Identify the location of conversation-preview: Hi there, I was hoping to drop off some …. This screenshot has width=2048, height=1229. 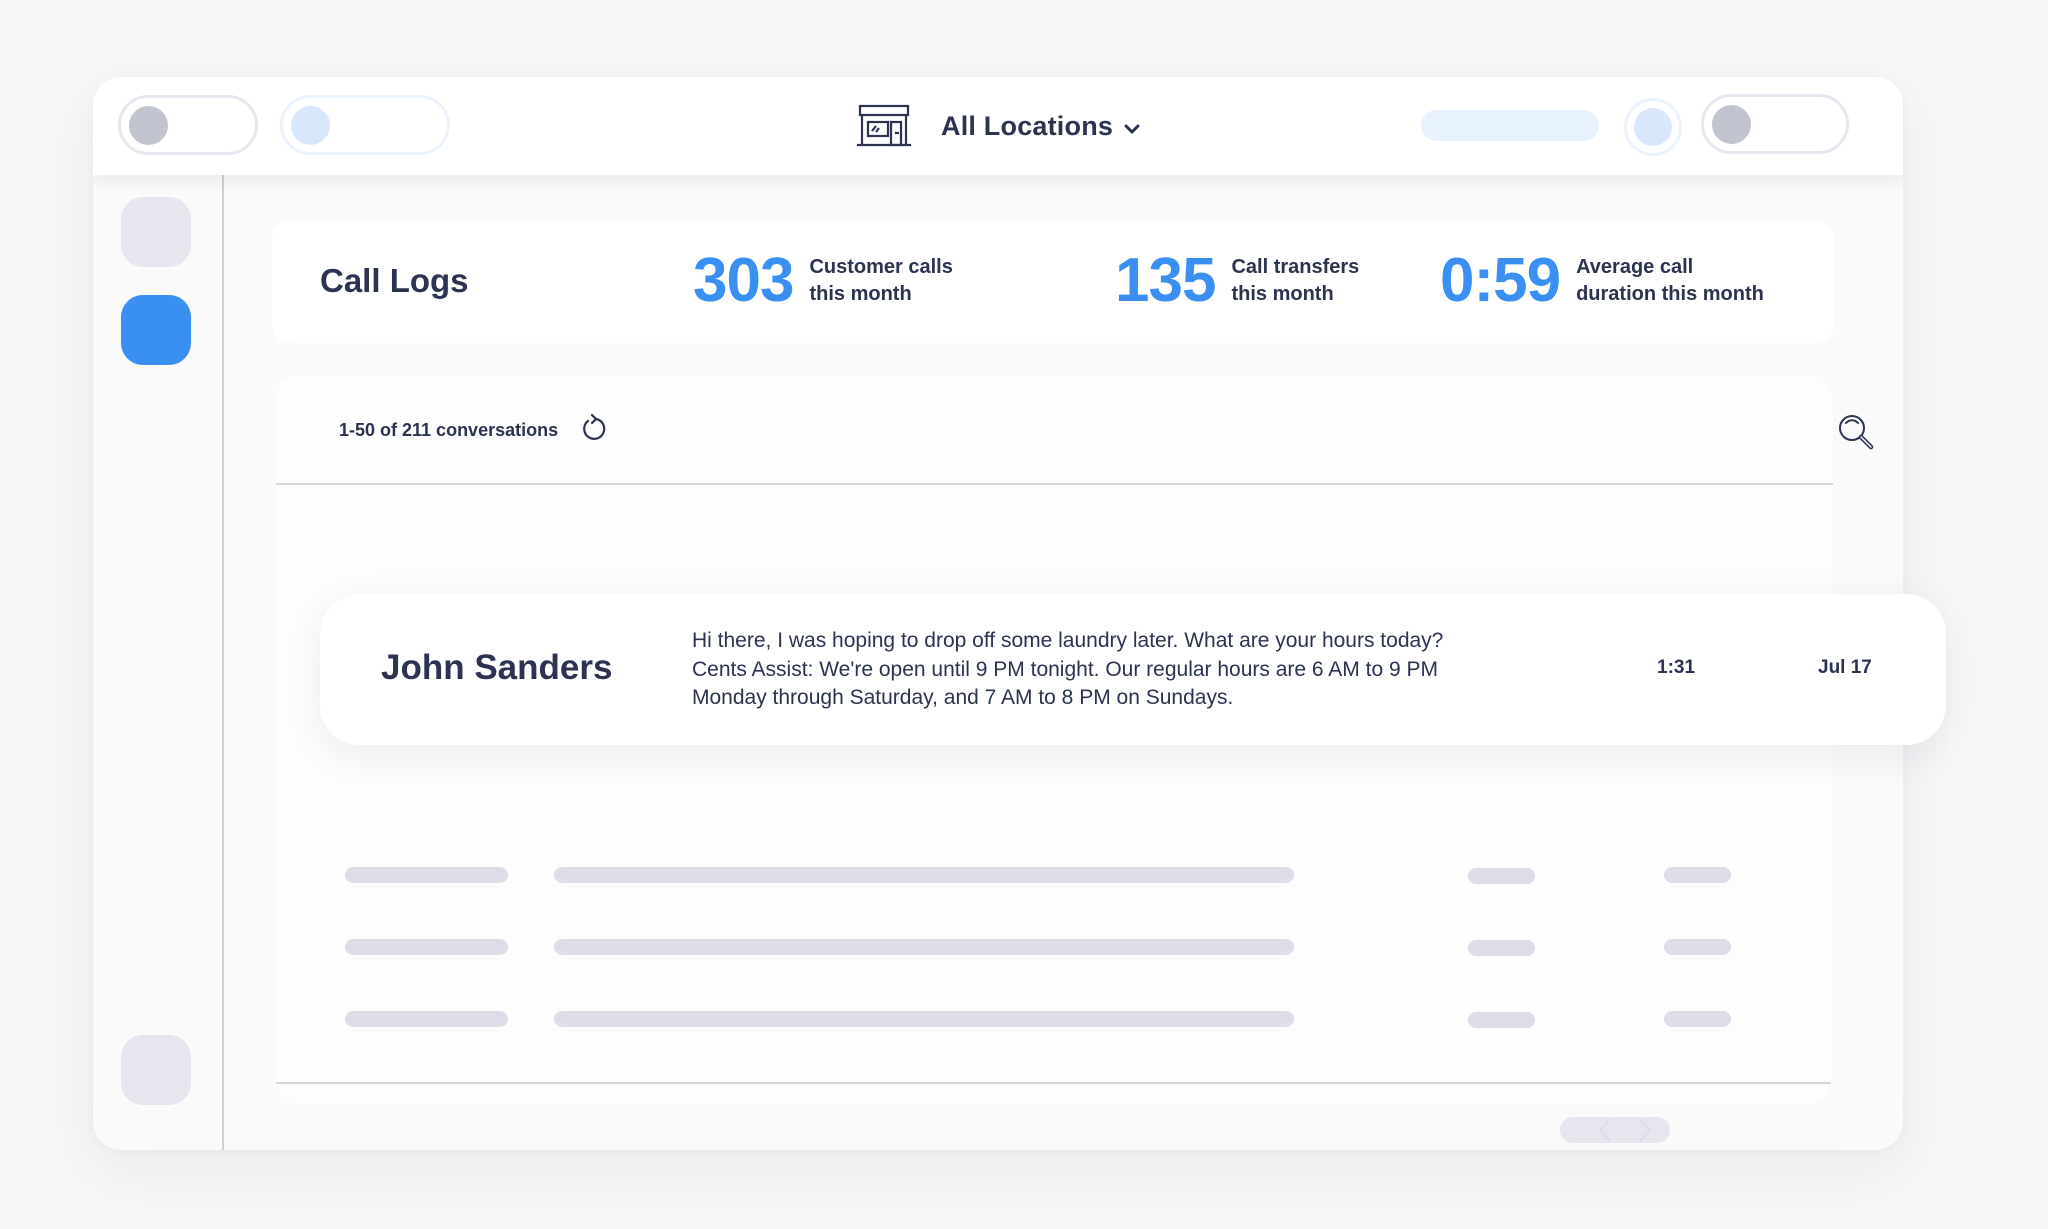
(1122, 670).